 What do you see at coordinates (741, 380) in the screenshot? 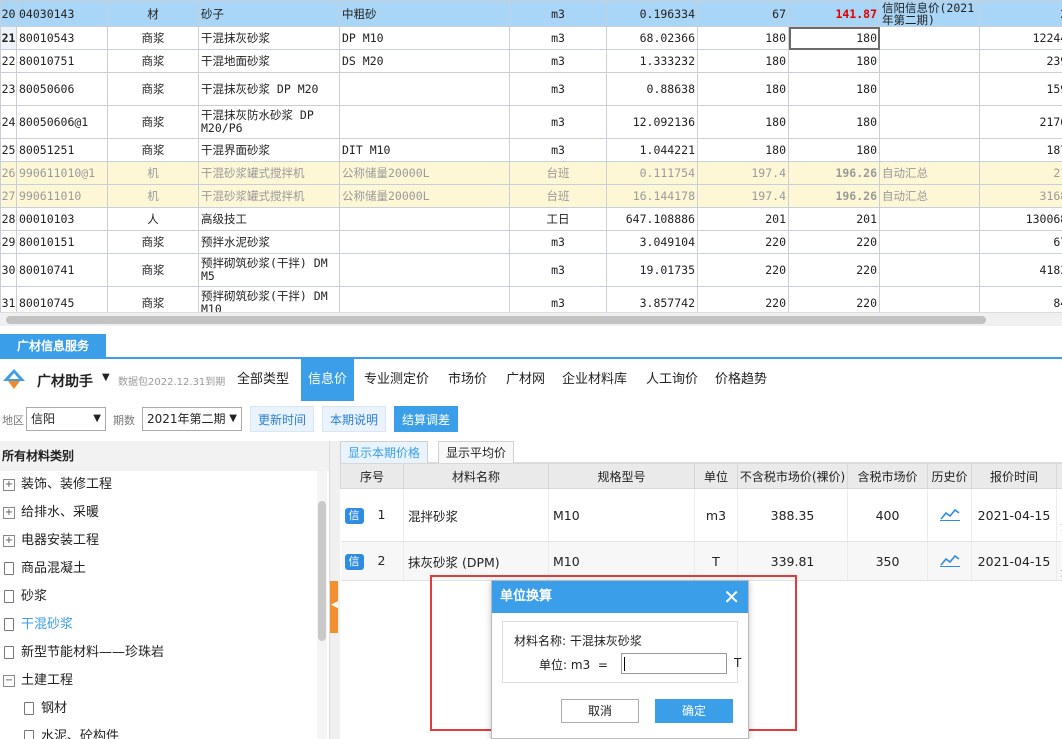
I see `nav-tab-price-trend: 价格趋势` at bounding box center [741, 380].